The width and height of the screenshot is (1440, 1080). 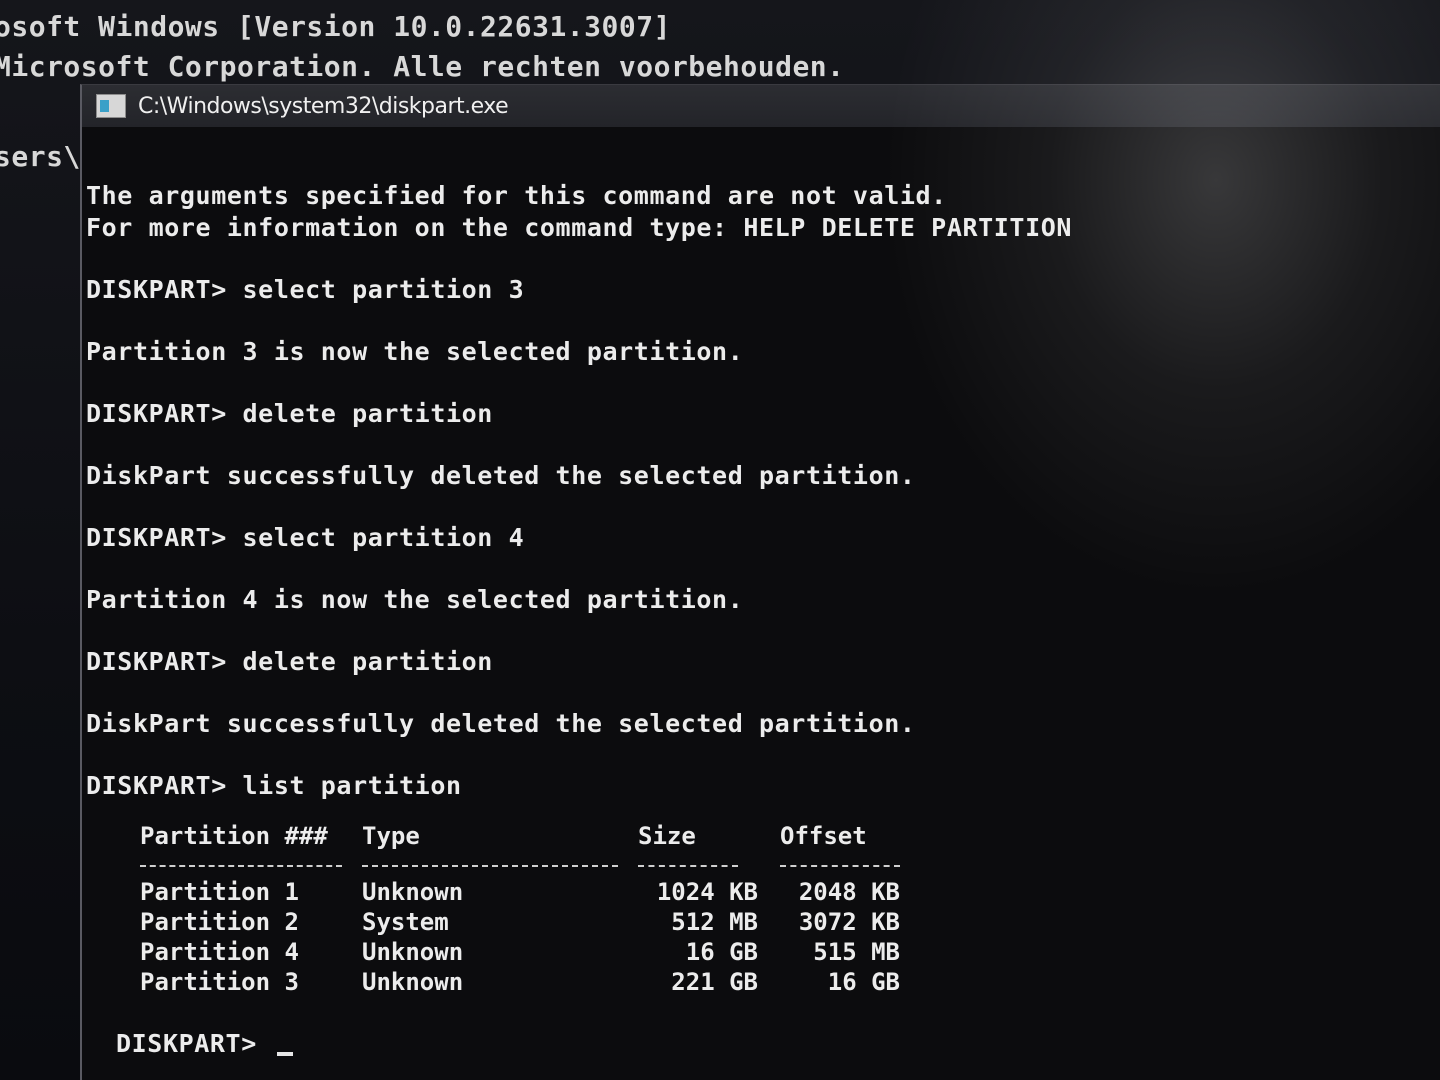 I want to click on console-line: DISKPART> list partition, so click(x=274, y=785).